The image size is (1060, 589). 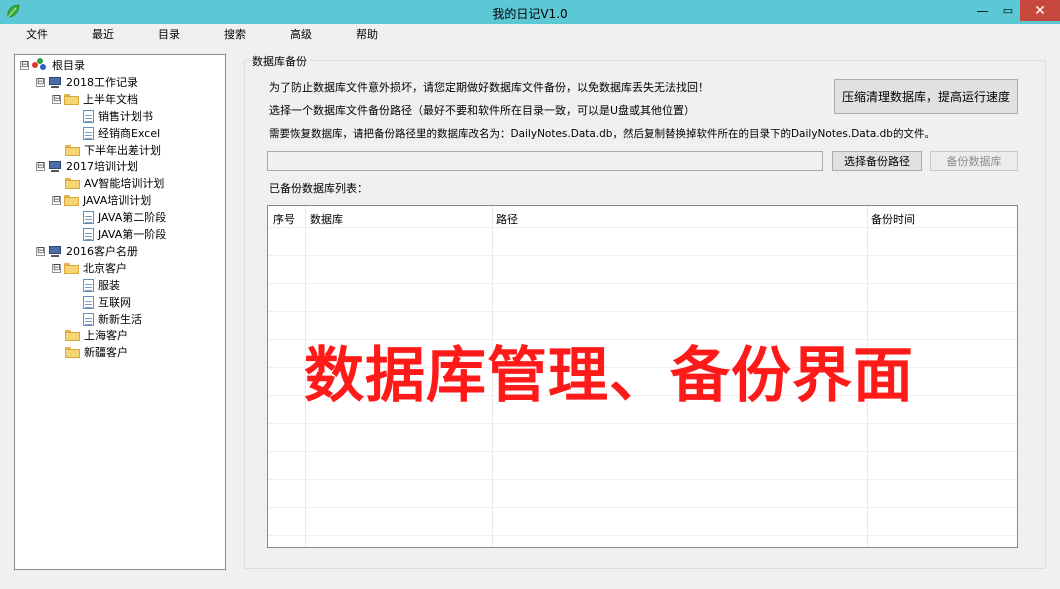 What do you see at coordinates (68, 65) in the screenshot?
I see `tree-label: 根目录` at bounding box center [68, 65].